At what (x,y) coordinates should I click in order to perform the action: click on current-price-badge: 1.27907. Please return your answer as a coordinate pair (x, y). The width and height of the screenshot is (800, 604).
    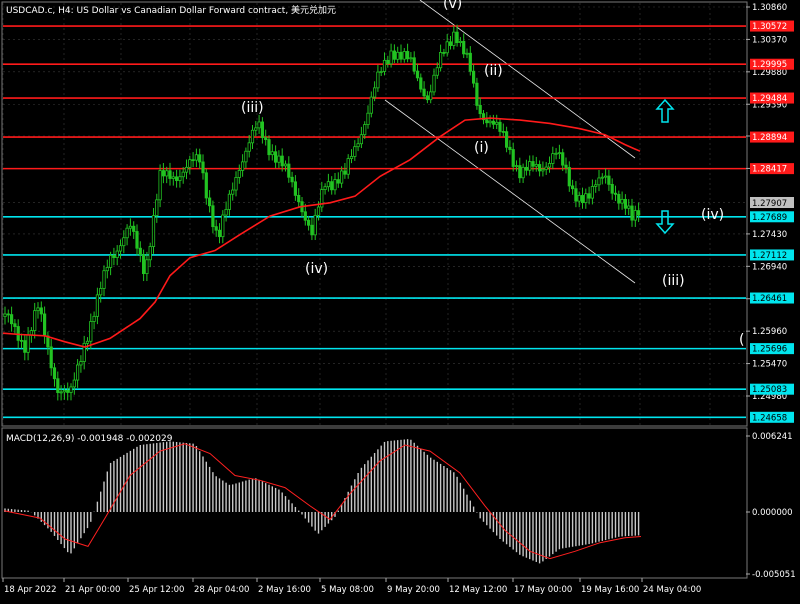
    Looking at the image, I should click on (772, 203).